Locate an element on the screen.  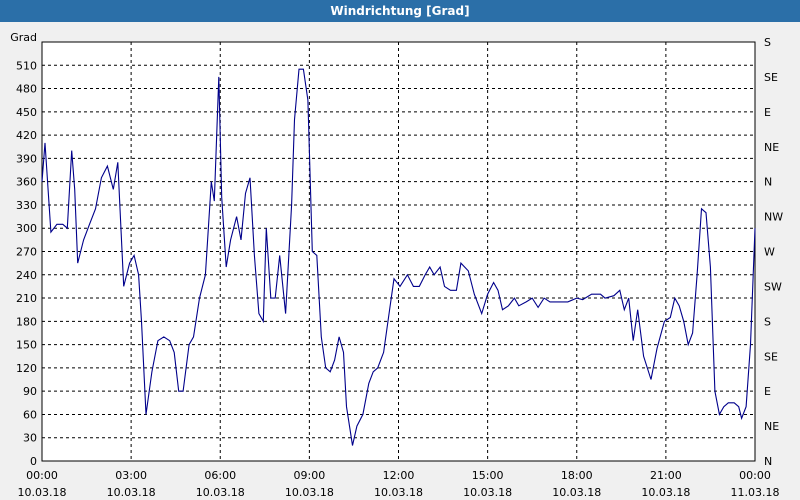
y-tick-label: 30 is located at coordinates (30, 438).